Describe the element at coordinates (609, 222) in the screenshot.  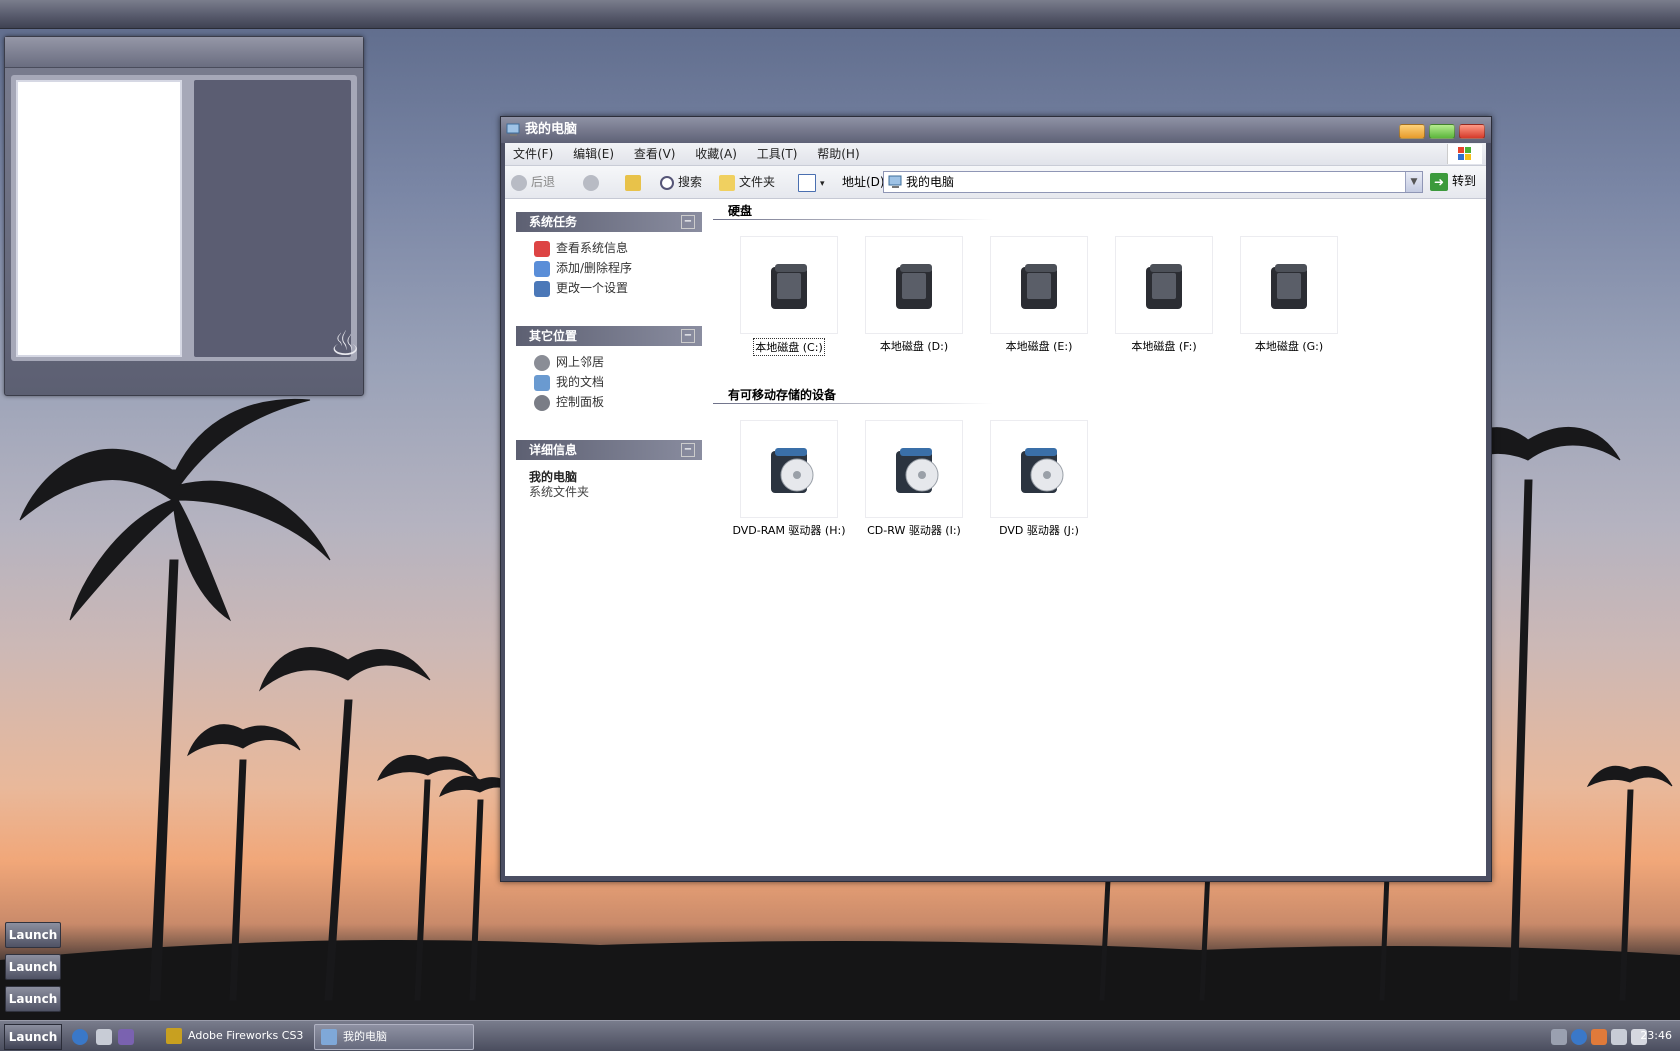
I see `system-tasks-header: 系统任务 −` at that location.